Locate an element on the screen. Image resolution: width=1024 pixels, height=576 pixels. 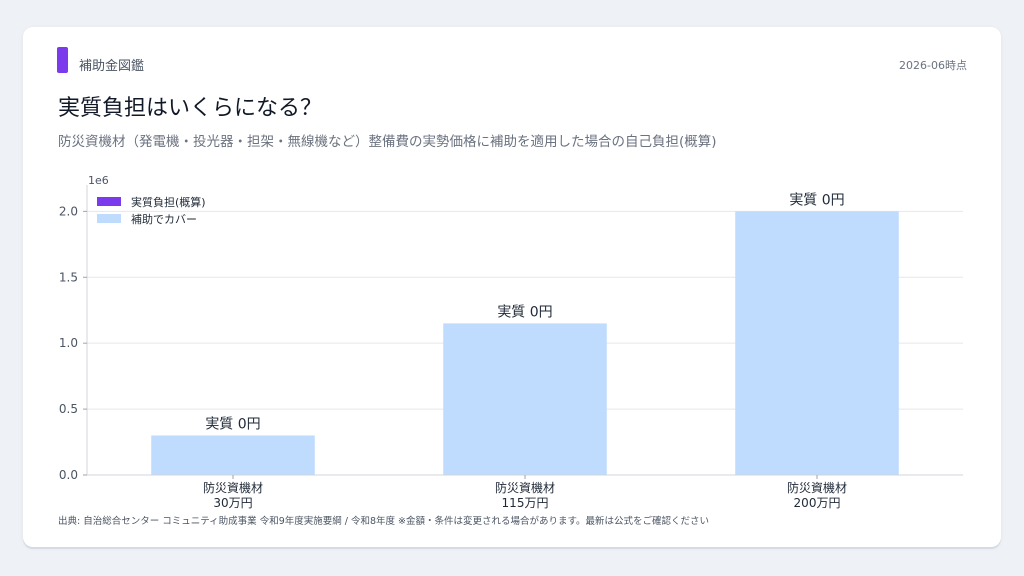
x-category-label: 30万円 is located at coordinates (232, 503).